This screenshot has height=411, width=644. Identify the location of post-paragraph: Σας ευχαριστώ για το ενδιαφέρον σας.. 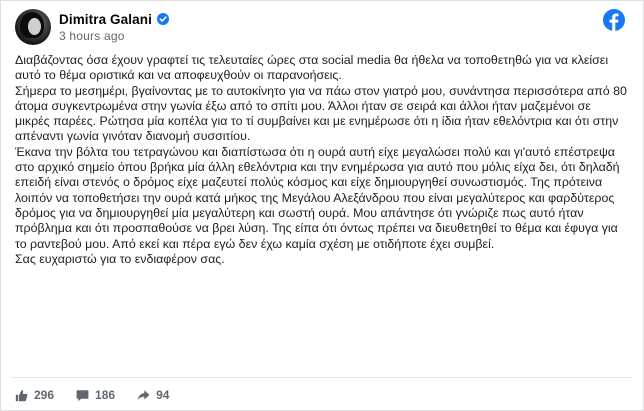
(120, 258).